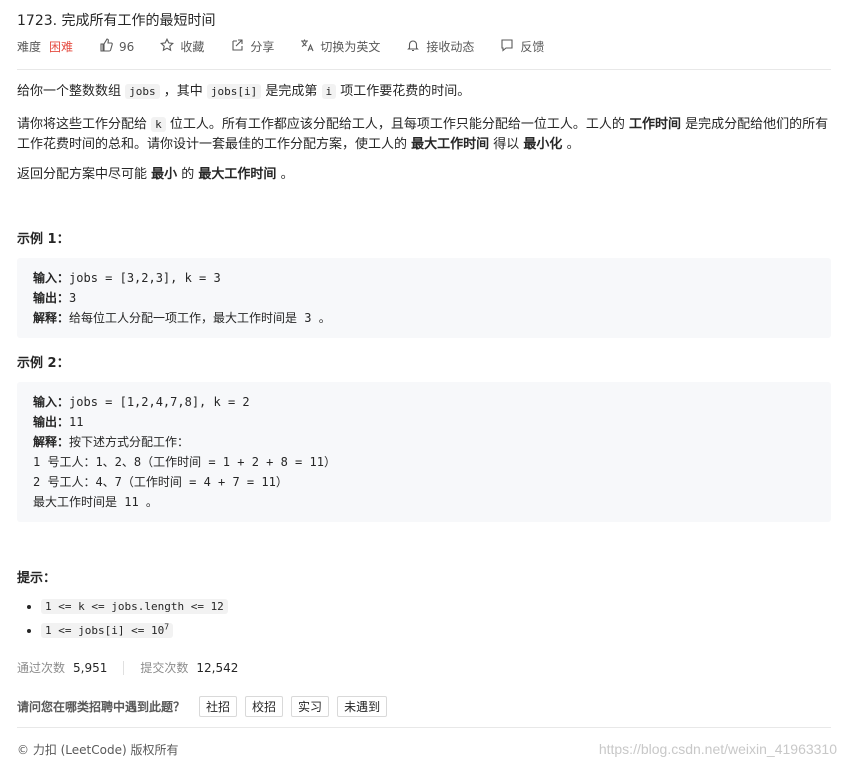  What do you see at coordinates (98, 750) in the screenshot?
I see `copyright-footer: © 力扣 (LeetCode) 版权所有` at bounding box center [98, 750].